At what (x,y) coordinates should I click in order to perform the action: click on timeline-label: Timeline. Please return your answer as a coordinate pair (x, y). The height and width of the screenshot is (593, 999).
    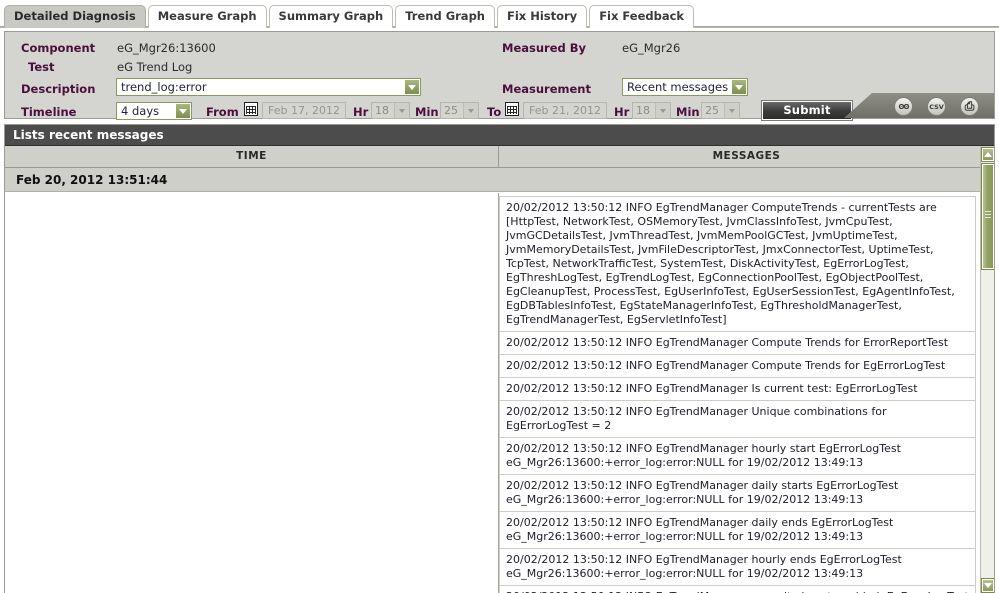
    Looking at the image, I should click on (49, 112).